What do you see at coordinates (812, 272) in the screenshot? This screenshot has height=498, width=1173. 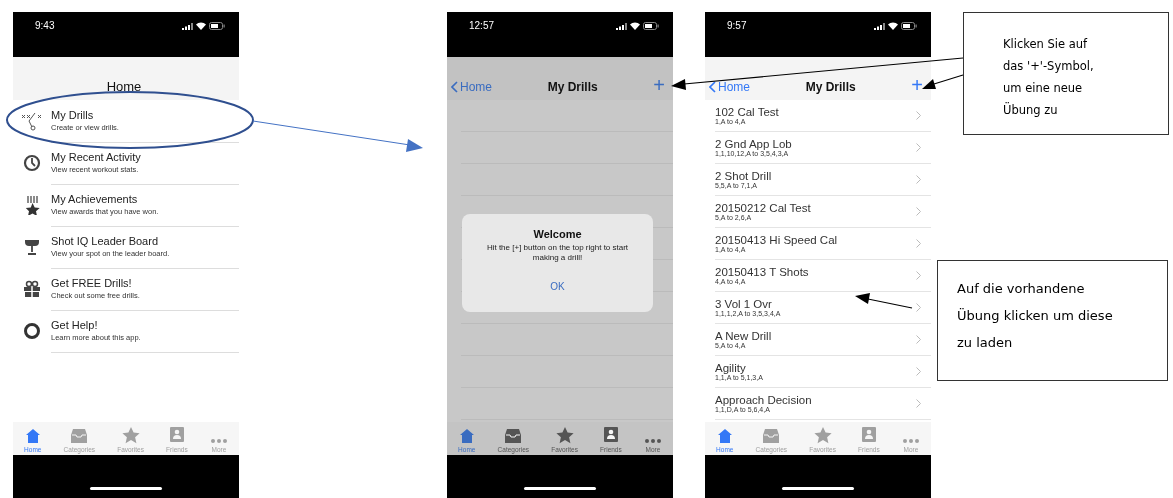 I see `drill-name: 20150413 T Shots` at bounding box center [812, 272].